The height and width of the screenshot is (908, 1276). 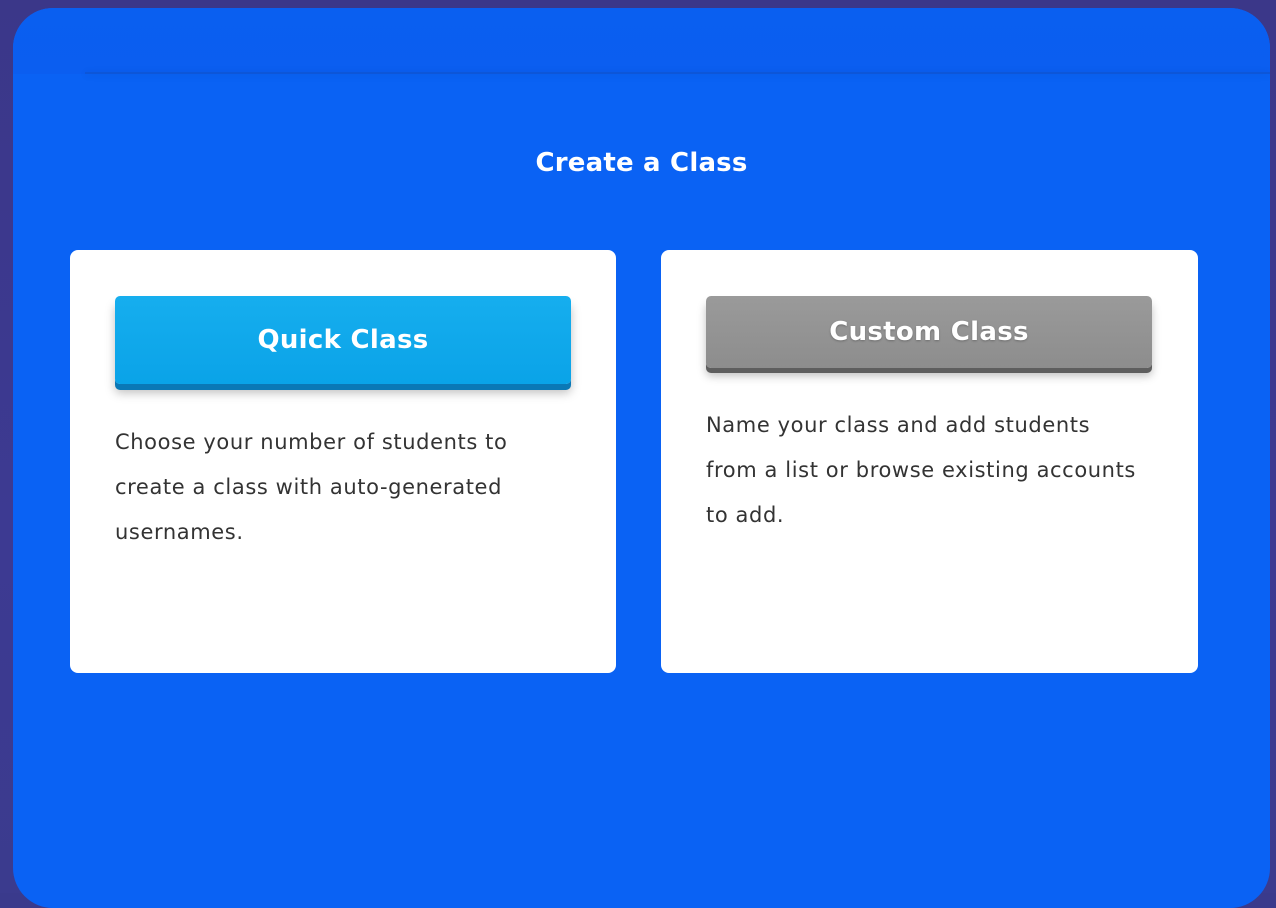 What do you see at coordinates (677, 73) in the screenshot?
I see `header-divider` at bounding box center [677, 73].